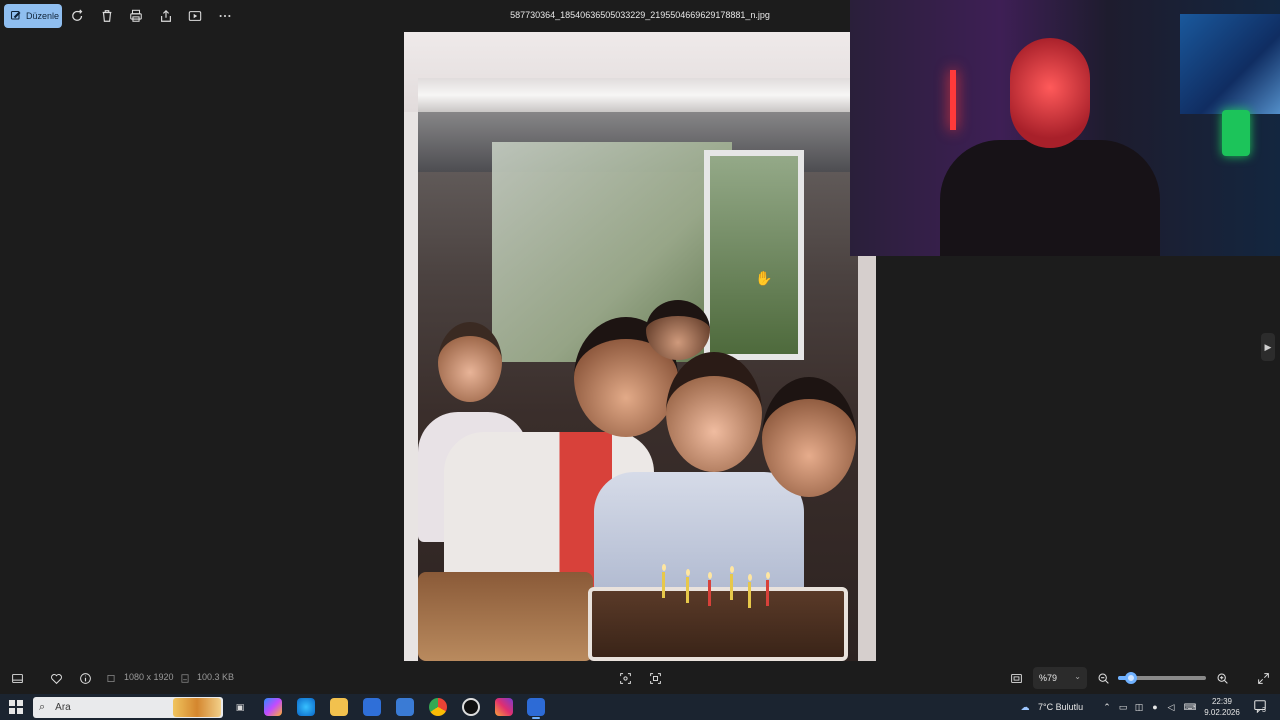 The width and height of the screenshot is (1280, 720). I want to click on copilot-icon, so click(273, 707).